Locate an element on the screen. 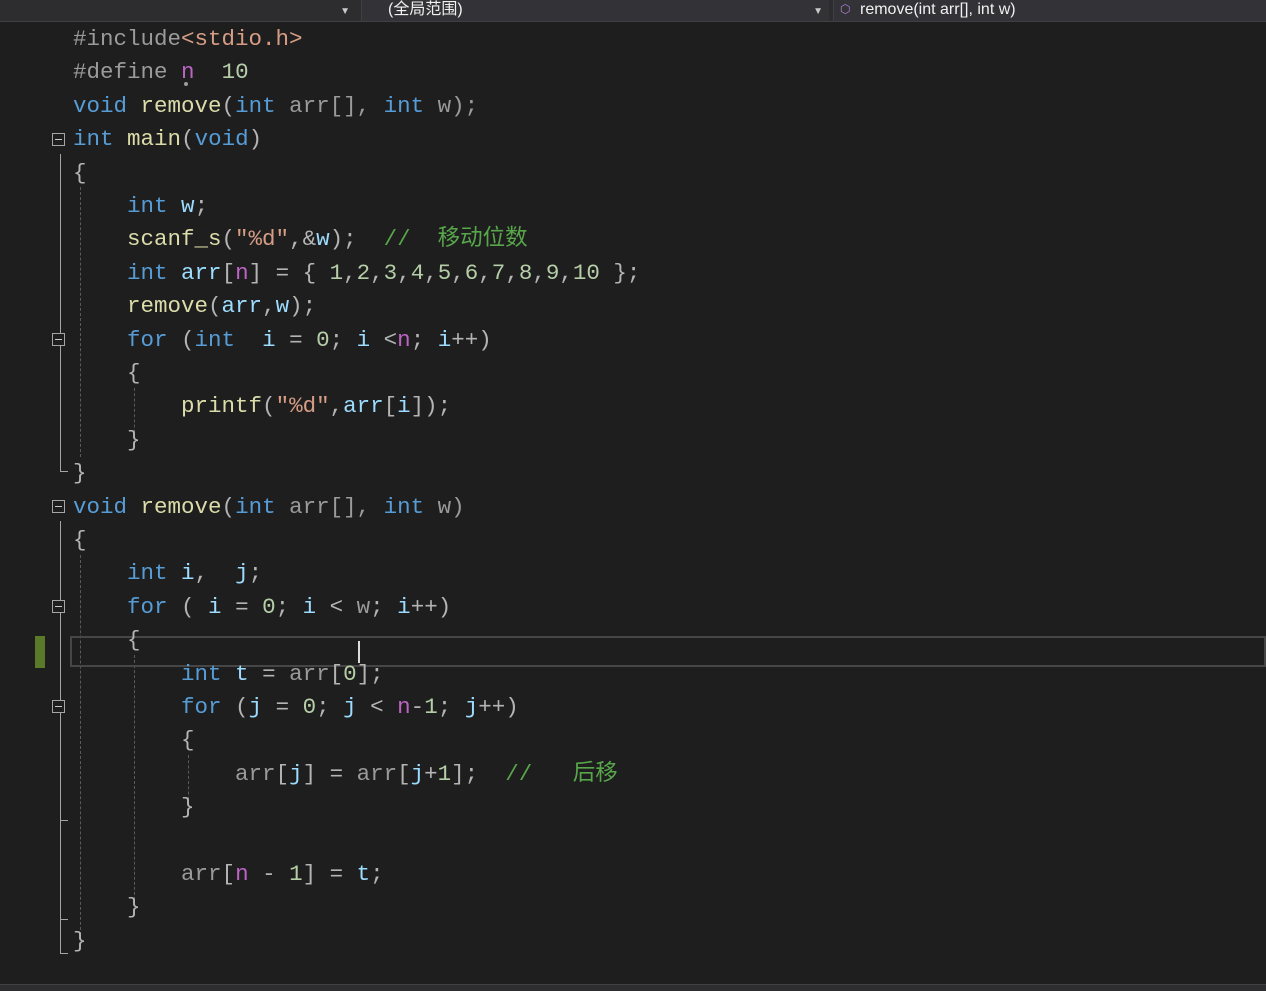  code-line: #define n 10 is located at coordinates (633, 72).